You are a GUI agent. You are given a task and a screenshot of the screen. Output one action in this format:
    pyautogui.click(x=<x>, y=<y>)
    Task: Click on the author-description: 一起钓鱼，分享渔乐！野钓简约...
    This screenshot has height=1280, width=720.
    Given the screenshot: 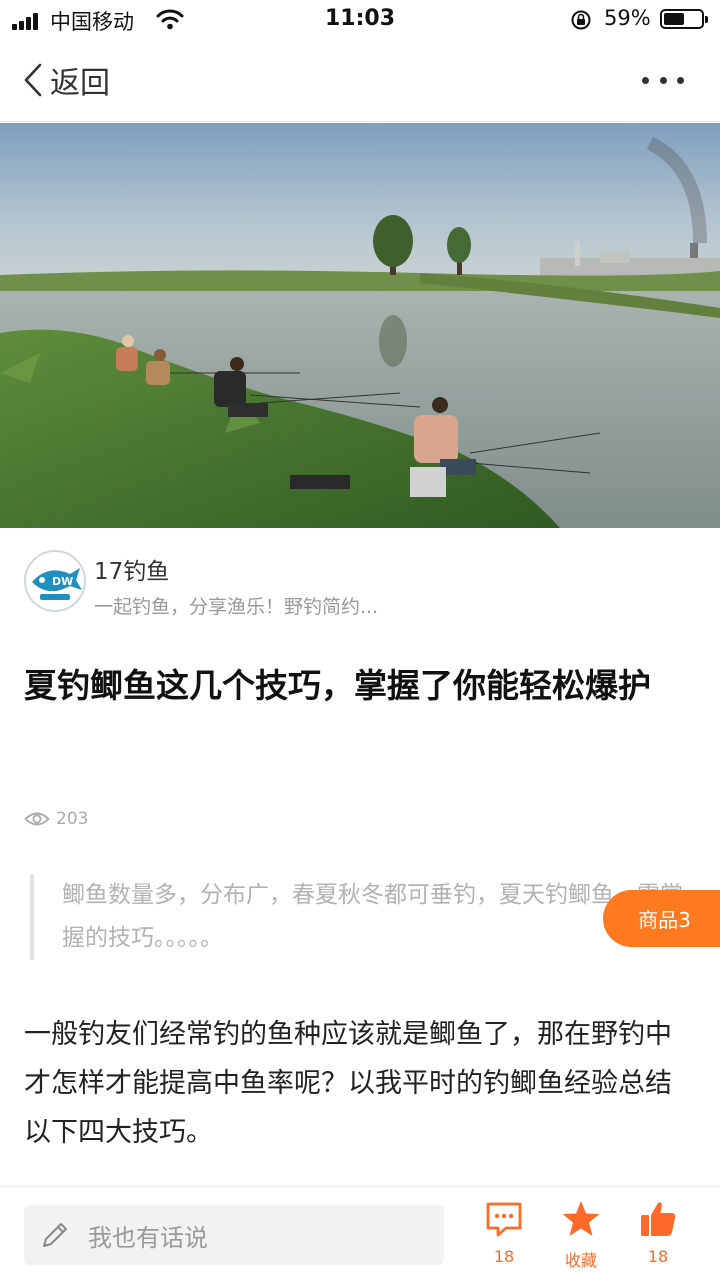 What is the action you would take?
    pyautogui.click(x=236, y=607)
    